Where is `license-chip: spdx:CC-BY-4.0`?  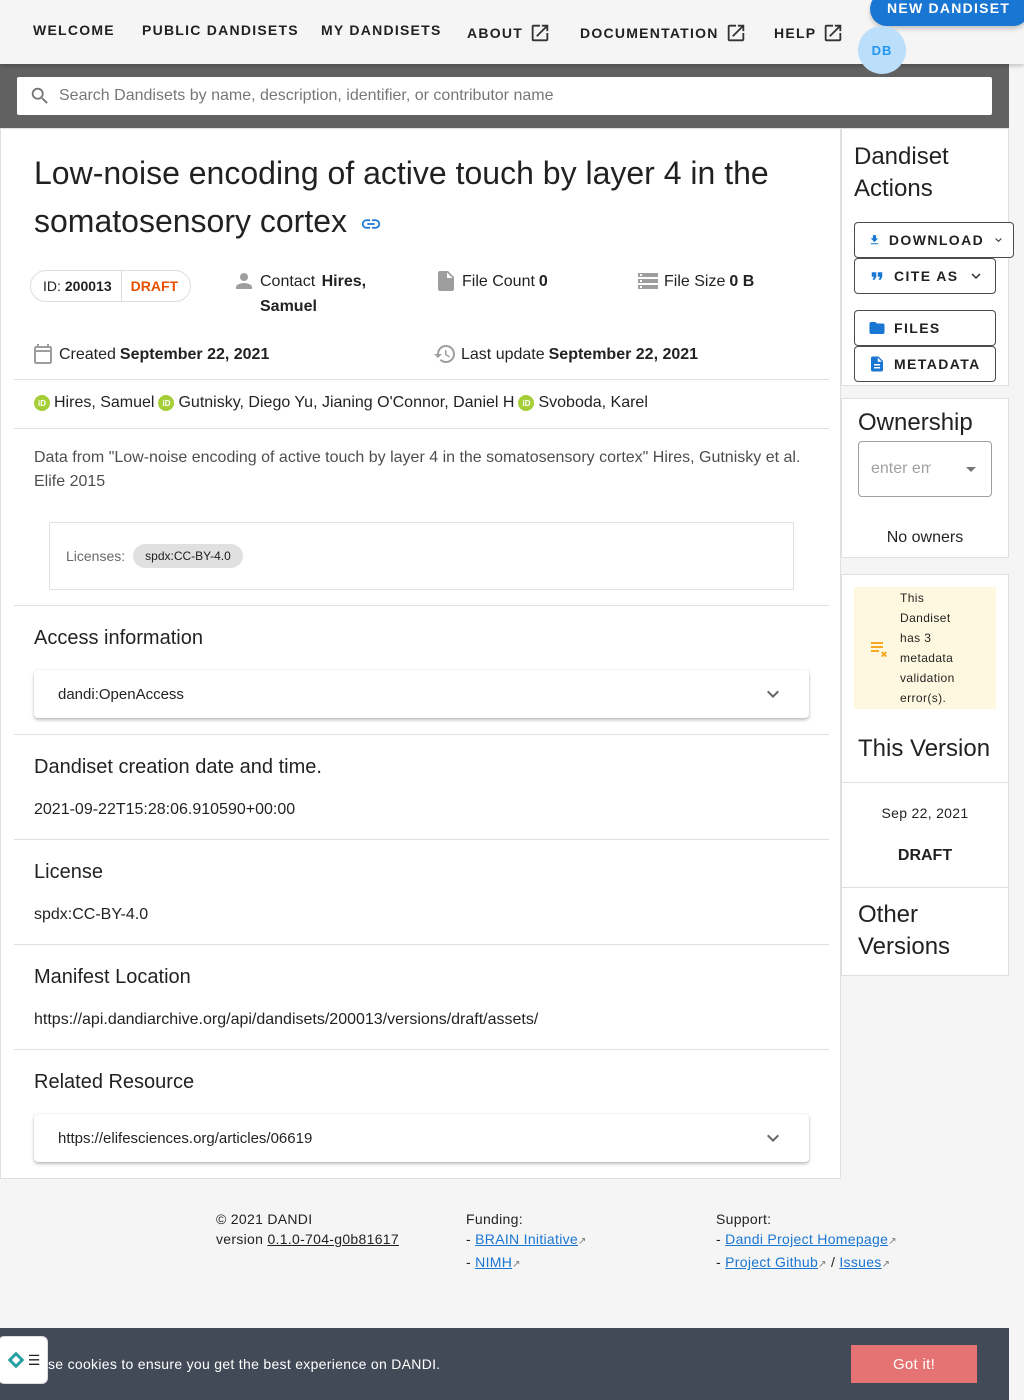
license-chip: spdx:CC-BY-4.0 is located at coordinates (188, 556).